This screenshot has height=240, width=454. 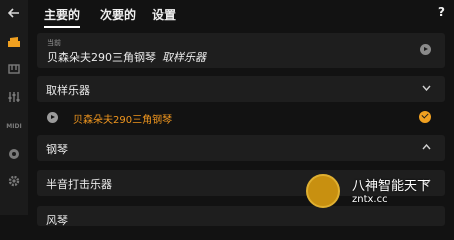 What do you see at coordinates (164, 14) in the screenshot?
I see `tab-settings: 设置` at bounding box center [164, 14].